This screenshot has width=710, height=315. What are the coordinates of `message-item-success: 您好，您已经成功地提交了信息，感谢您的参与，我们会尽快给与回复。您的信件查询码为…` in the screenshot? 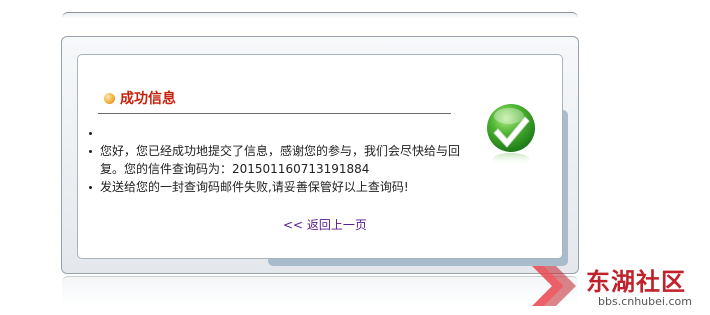 It's located at (276, 160).